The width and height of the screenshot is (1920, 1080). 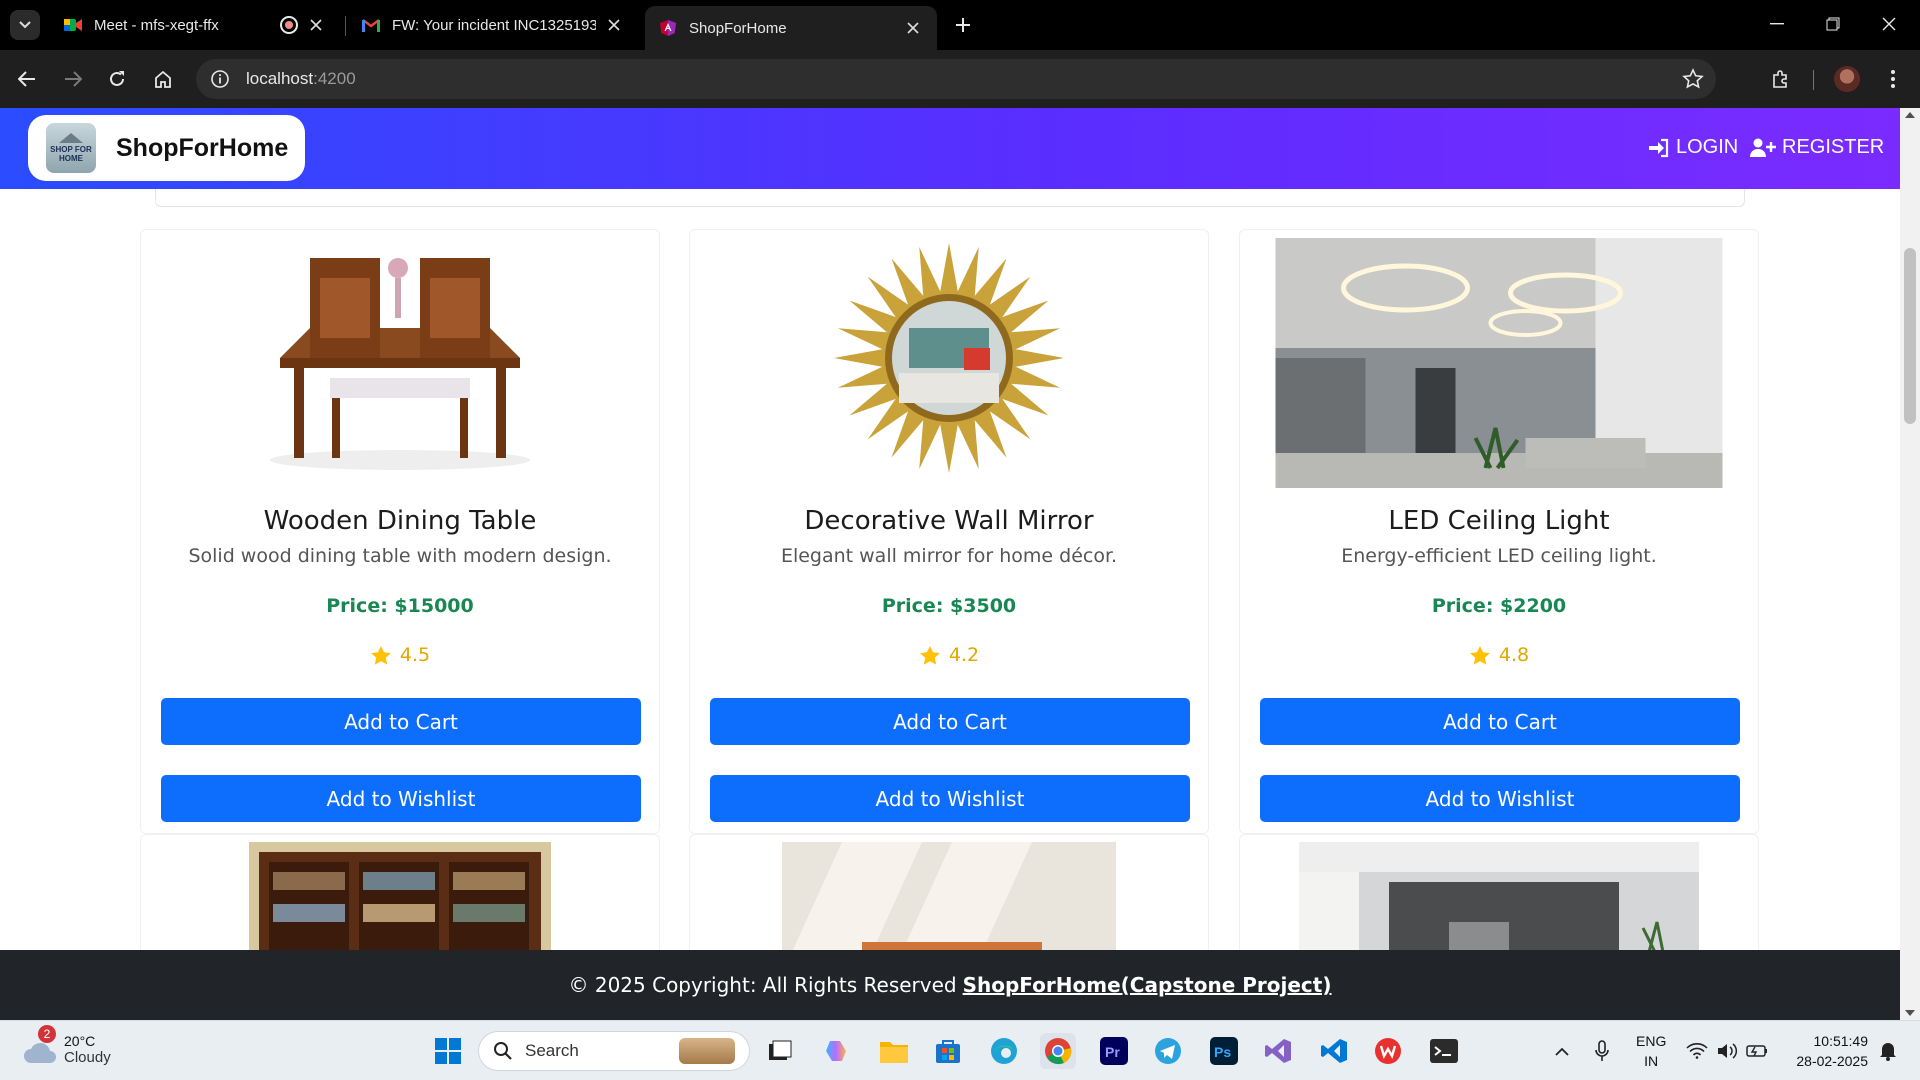 I want to click on logo-text-bottom: HOME, so click(x=71, y=158).